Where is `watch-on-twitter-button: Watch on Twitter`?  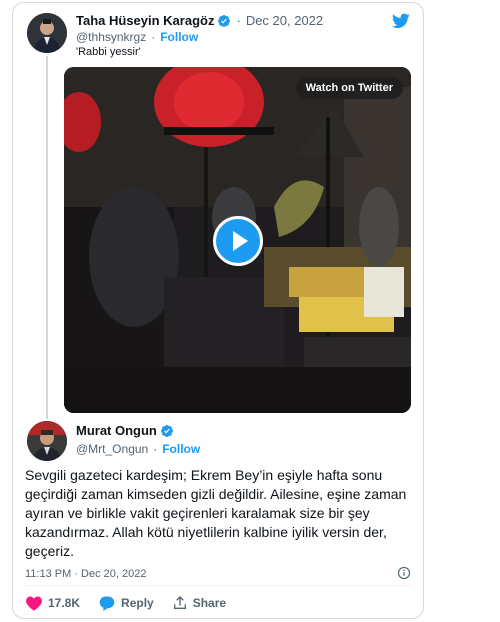
watch-on-twitter-button: Watch on Twitter is located at coordinates (349, 88).